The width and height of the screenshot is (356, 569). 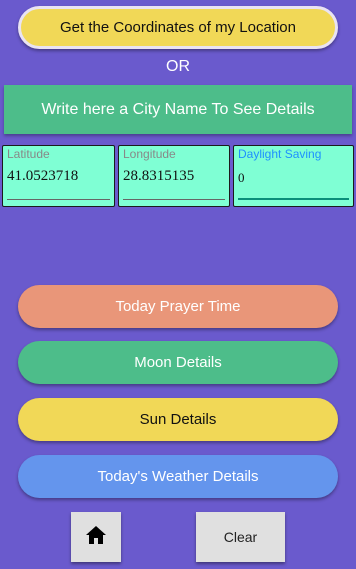 I want to click on latitude-value: 41.0523718, so click(x=42, y=176).